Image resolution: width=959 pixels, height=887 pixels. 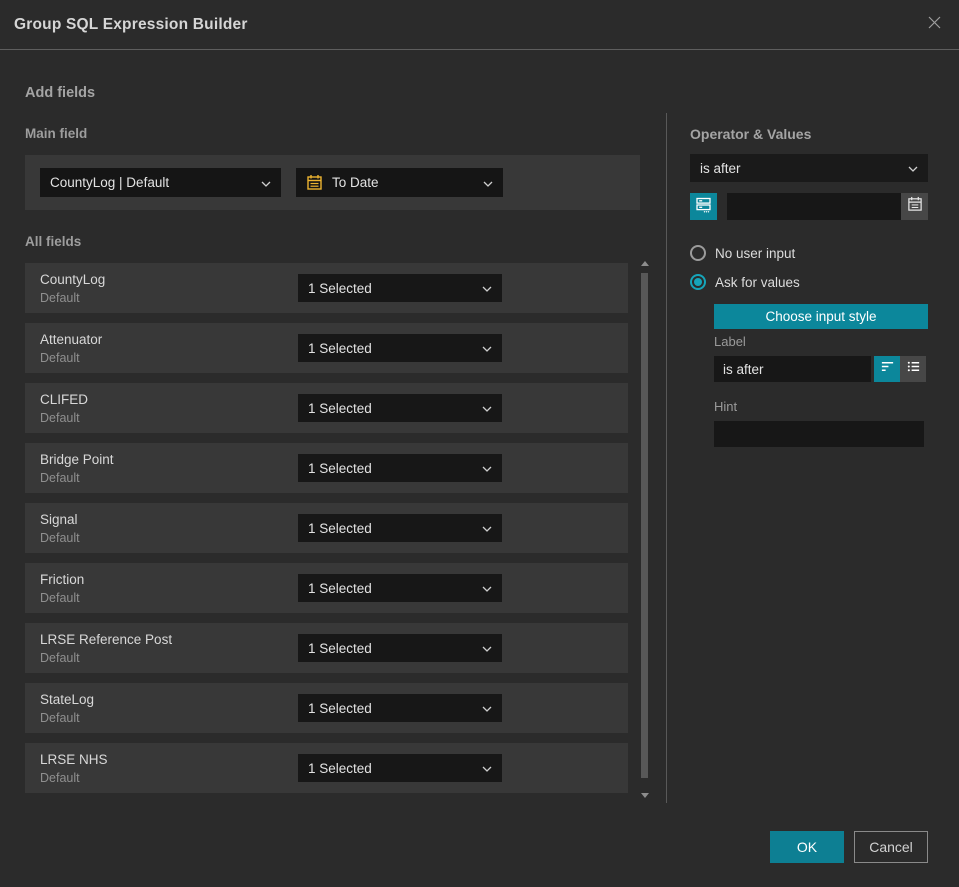 I want to click on stacked-list-icon, so click(x=703, y=207).